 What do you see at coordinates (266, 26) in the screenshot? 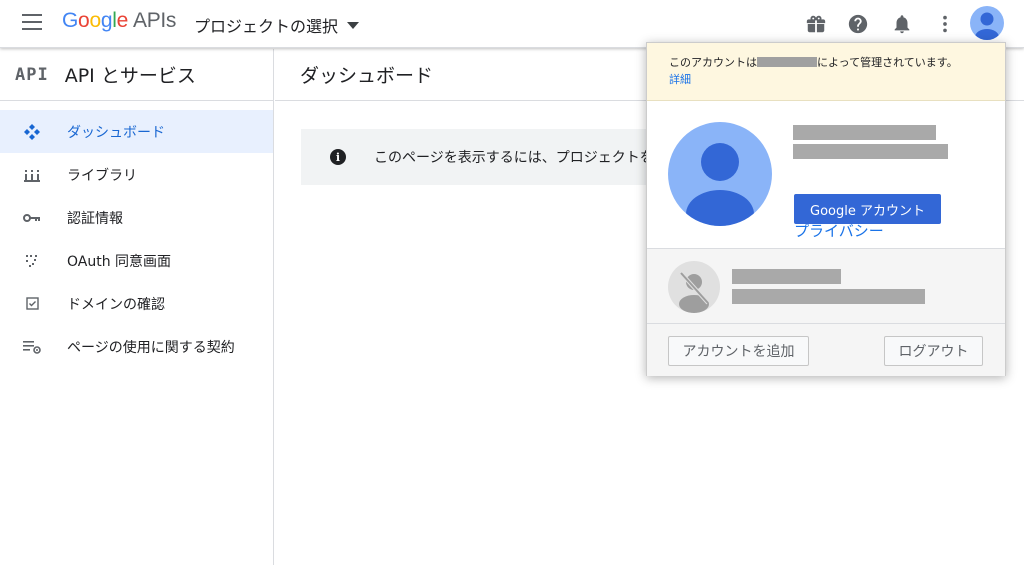
I see `project-select-label: プロジェクトの選択` at bounding box center [266, 26].